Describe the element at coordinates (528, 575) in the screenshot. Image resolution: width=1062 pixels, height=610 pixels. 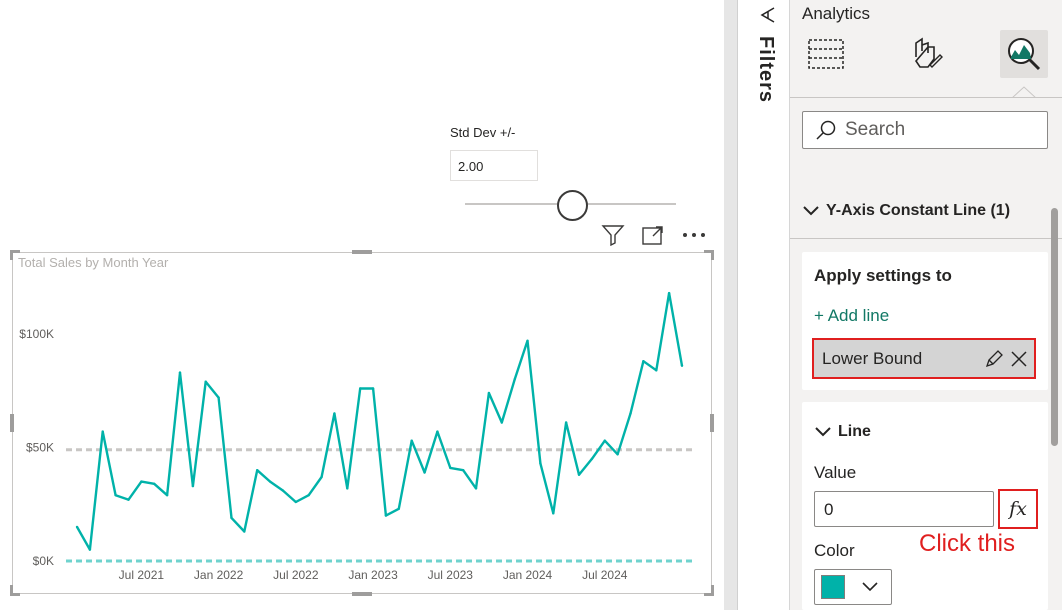
I see `x-tick-label: Jan 2024` at that location.